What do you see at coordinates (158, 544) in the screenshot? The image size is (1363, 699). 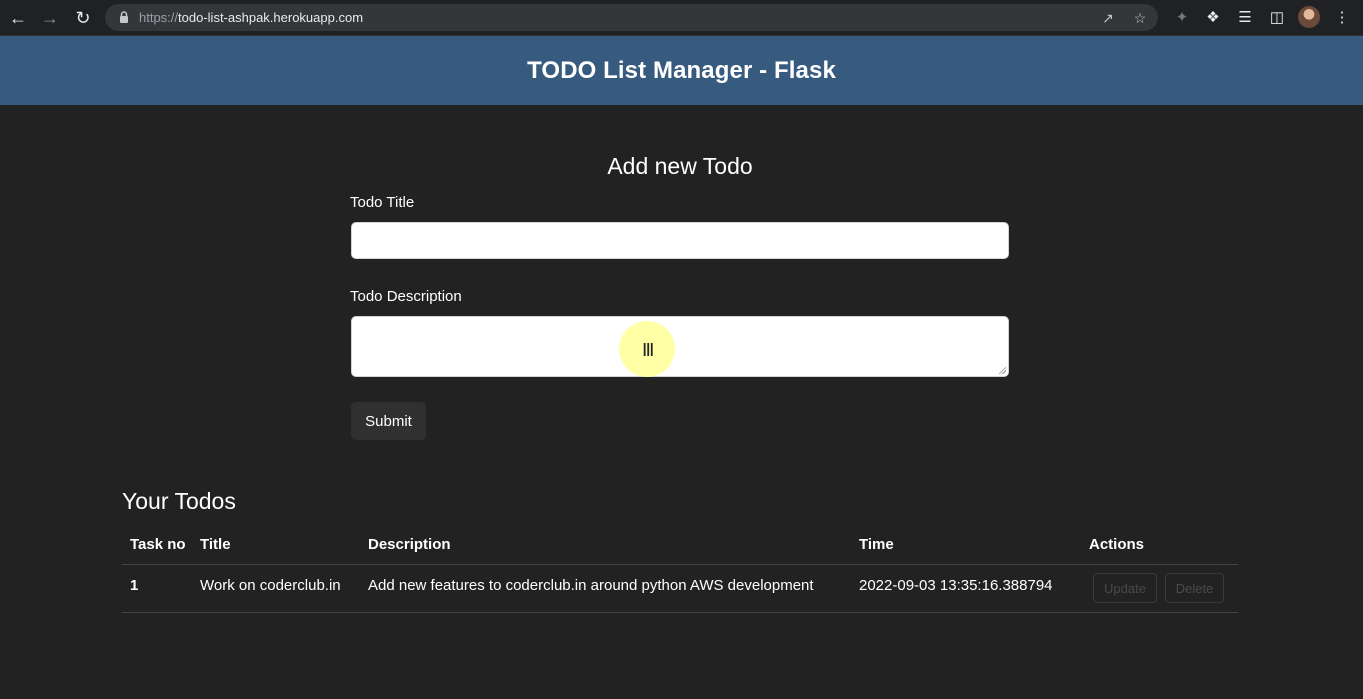 I see `column-header-task-no: Task no` at bounding box center [158, 544].